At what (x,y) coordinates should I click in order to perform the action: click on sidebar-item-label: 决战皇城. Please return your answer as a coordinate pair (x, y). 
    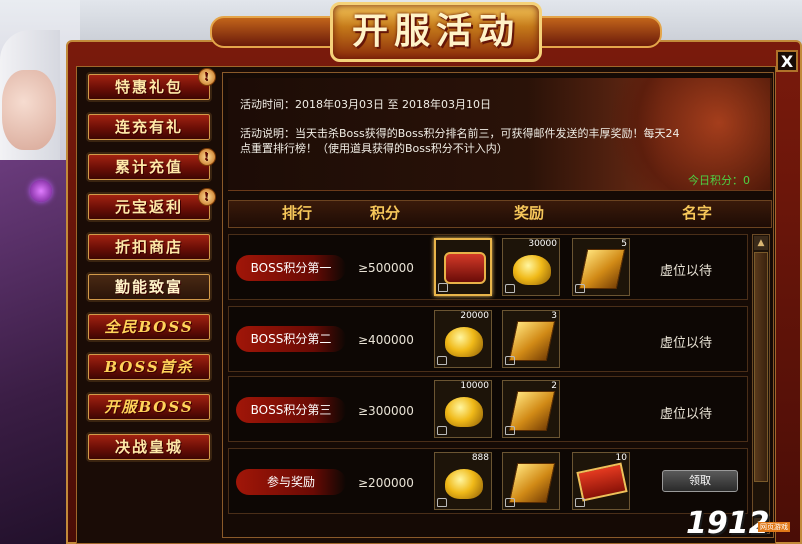
    Looking at the image, I should click on (148, 447).